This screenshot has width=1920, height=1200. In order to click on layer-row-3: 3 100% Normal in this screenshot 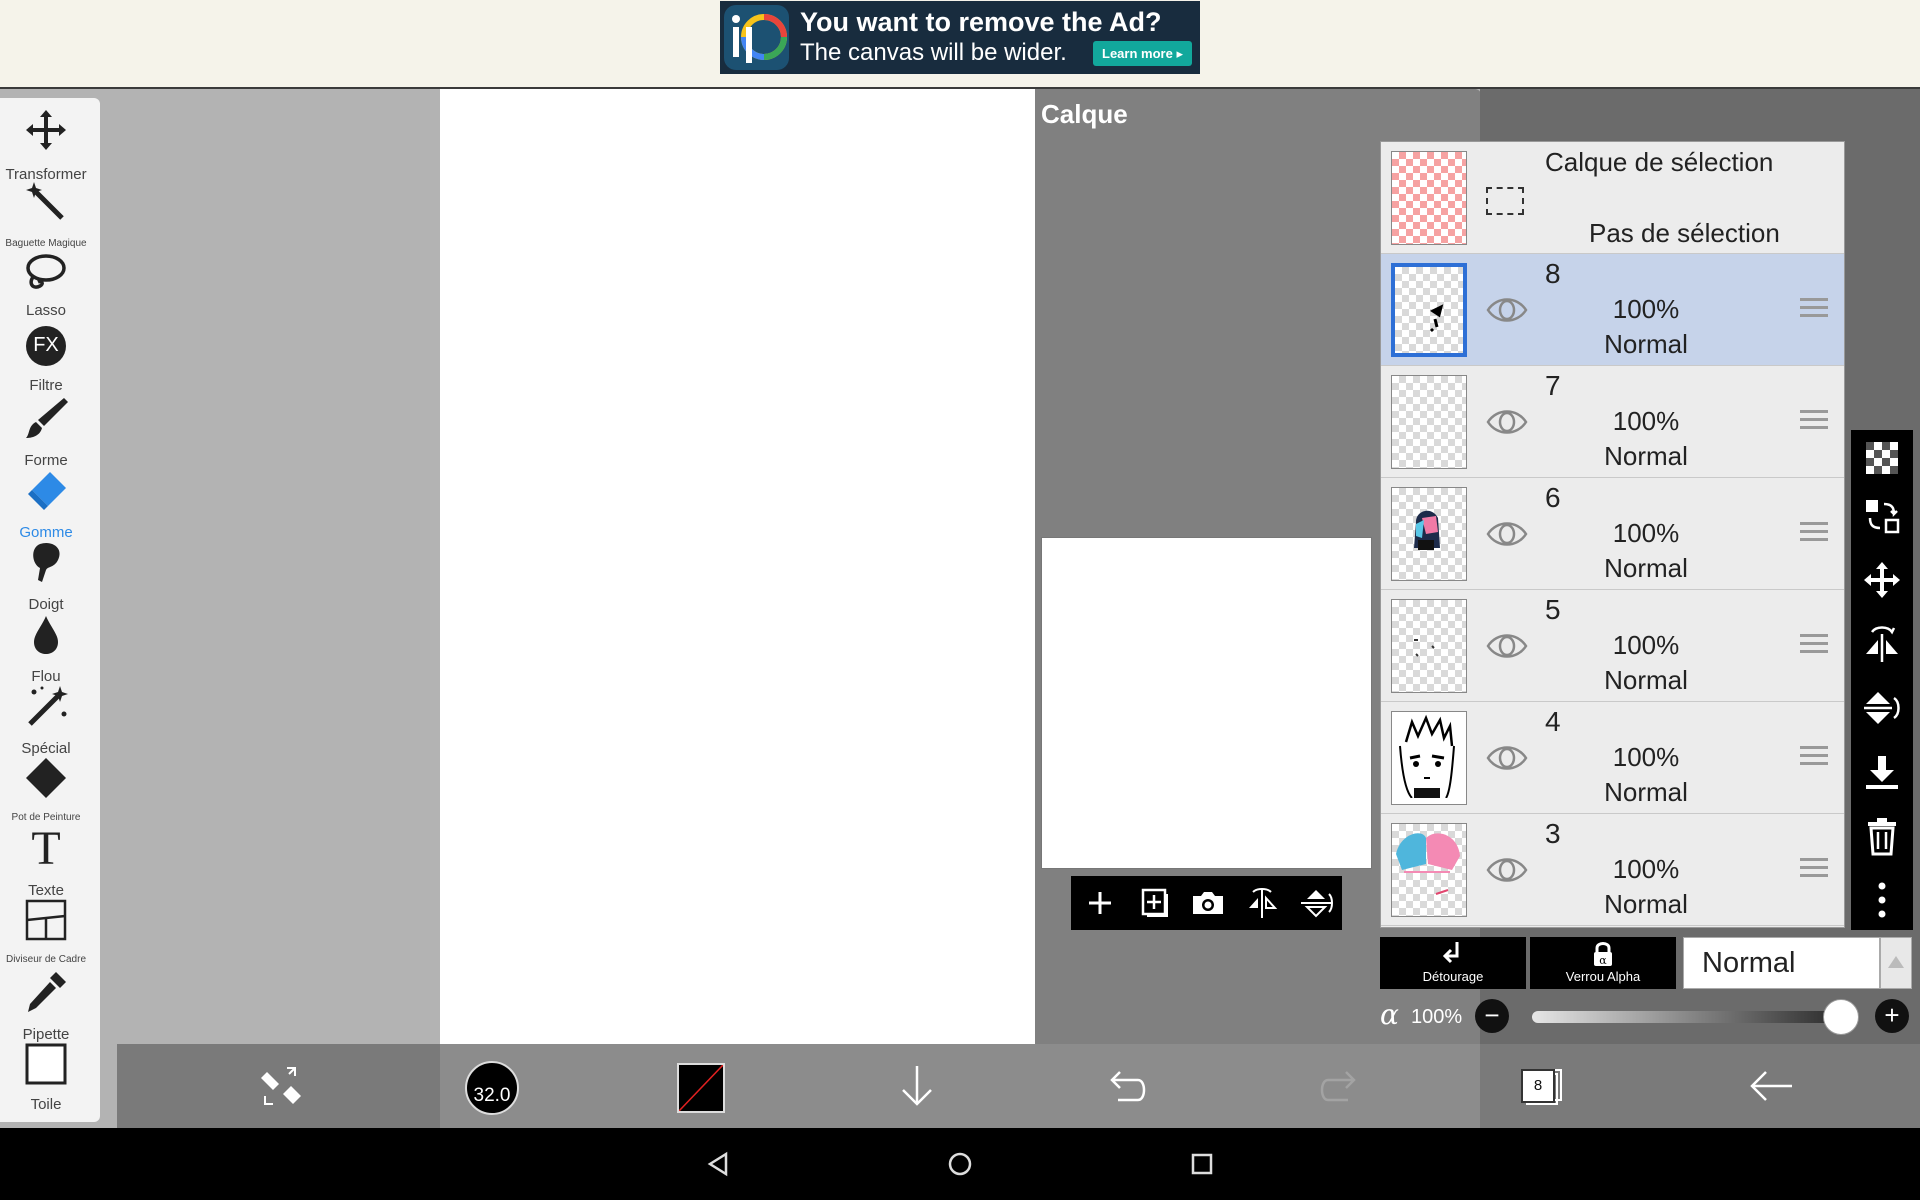, I will do `click(1612, 870)`.